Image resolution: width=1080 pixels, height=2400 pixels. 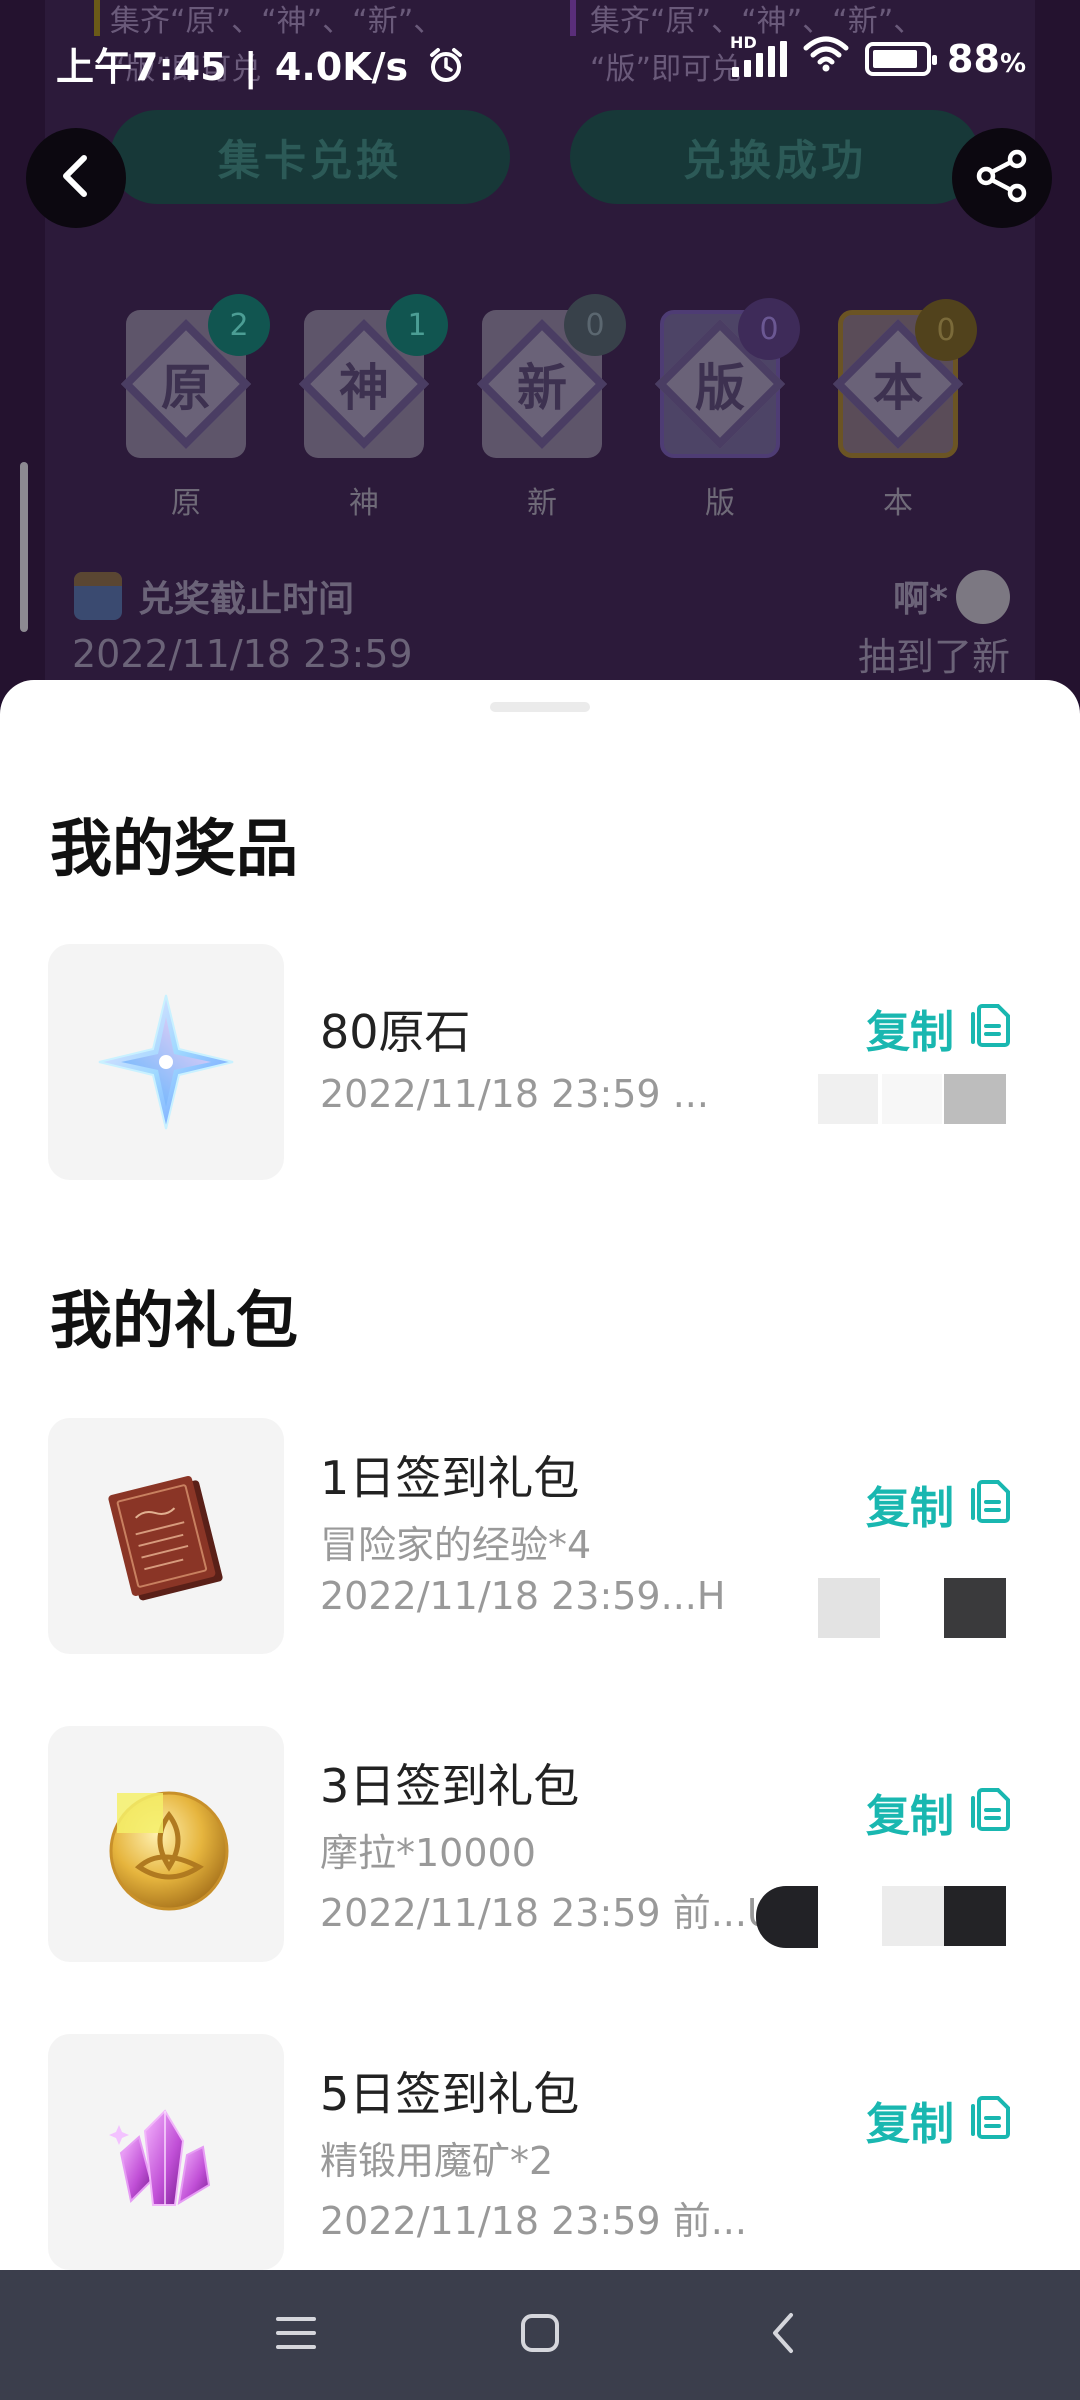 I want to click on avatar, so click(x=983, y=597).